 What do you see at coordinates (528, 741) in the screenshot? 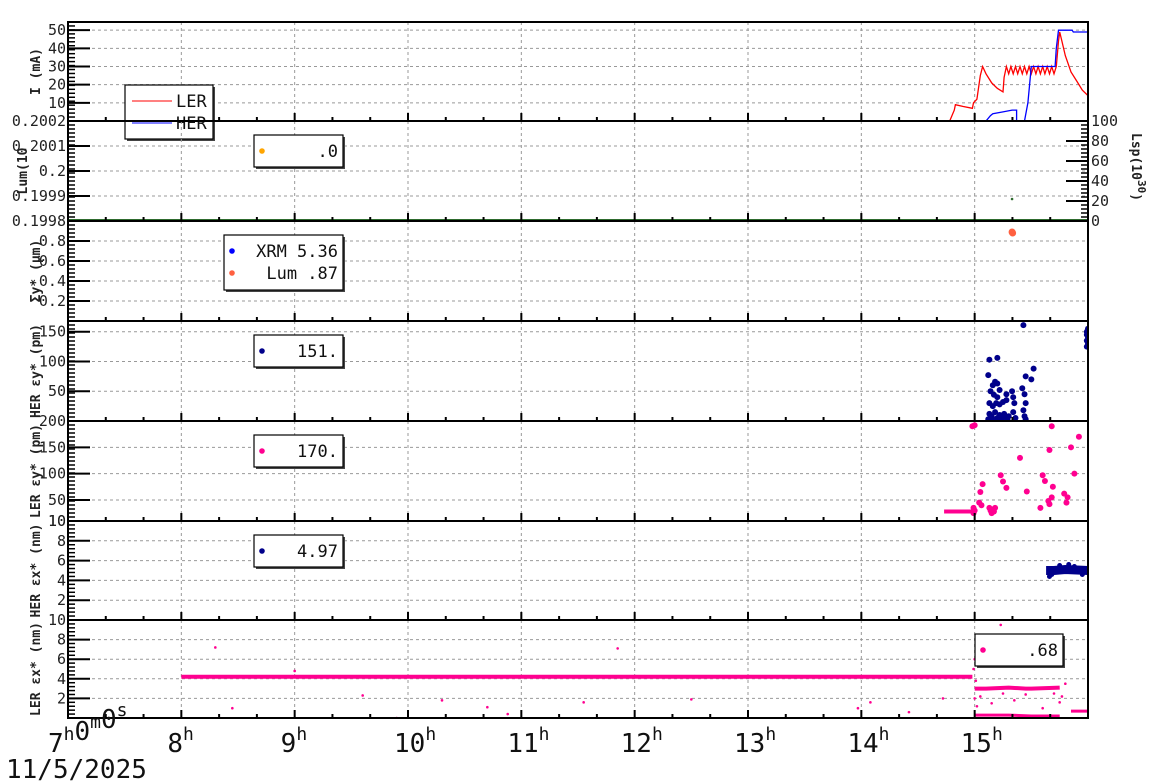
I see `x-tick-label: 11h` at bounding box center [528, 741].